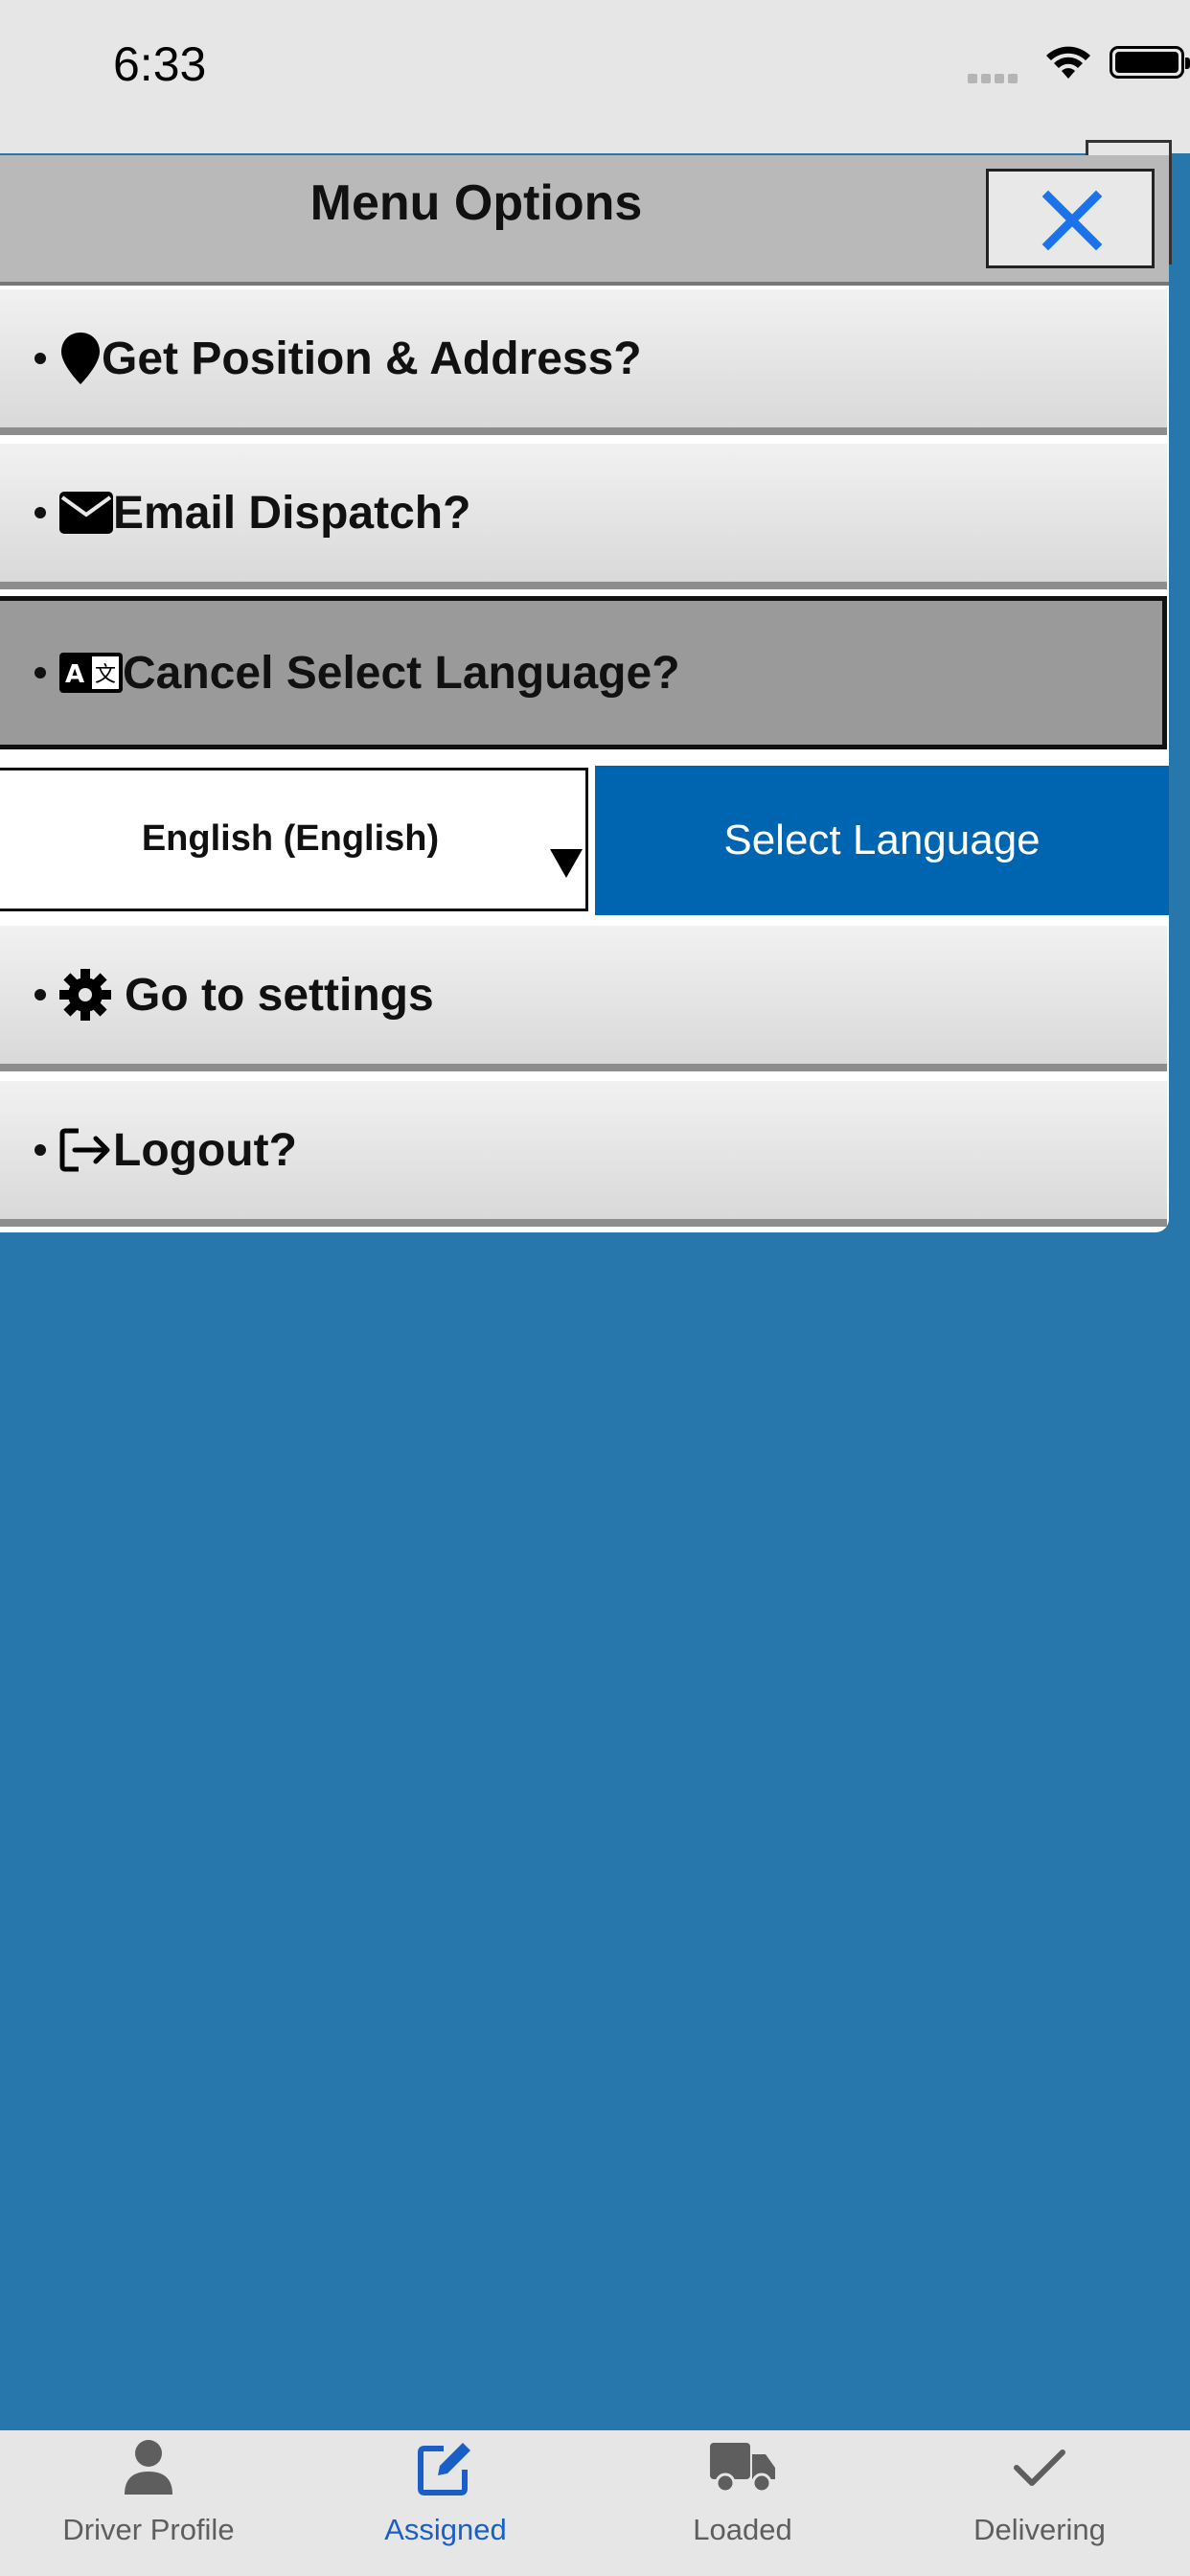 This screenshot has width=1190, height=2576. I want to click on language-row: English (English) Select Language, so click(585, 840).